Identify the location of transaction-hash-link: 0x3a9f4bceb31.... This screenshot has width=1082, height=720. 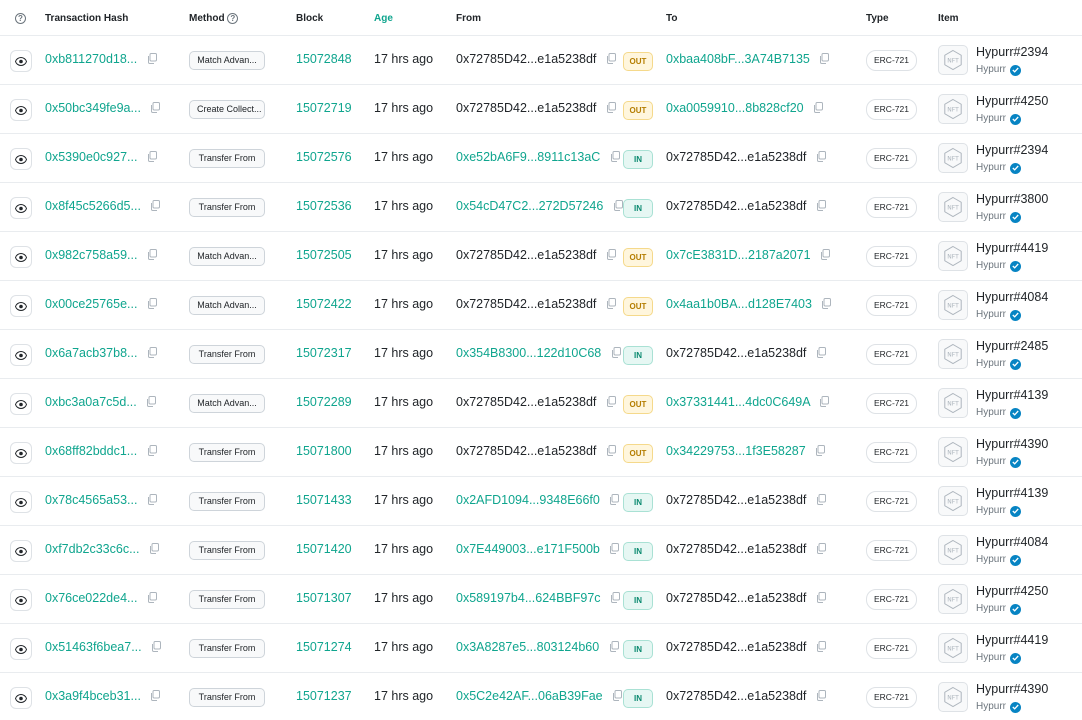
(93, 696).